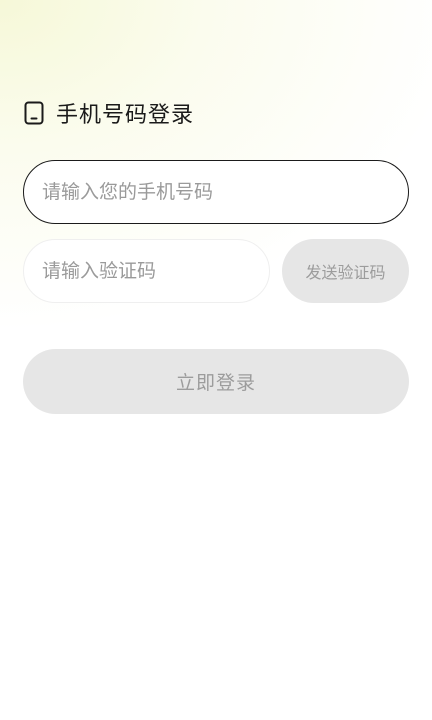  What do you see at coordinates (345, 271) in the screenshot?
I see `send-code-button: 发送验证码` at bounding box center [345, 271].